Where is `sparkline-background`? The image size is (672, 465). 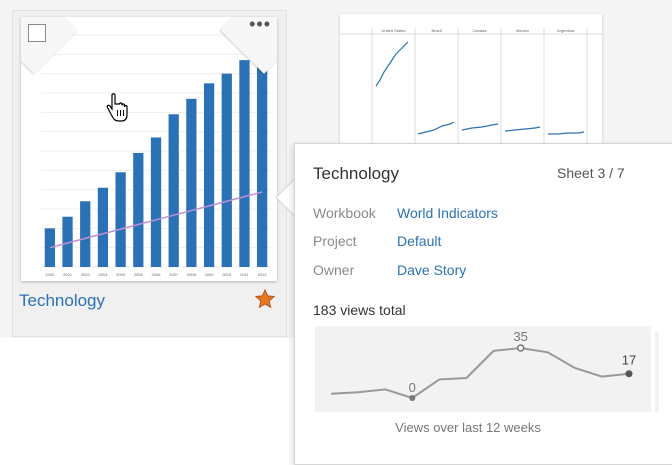
sparkline-background is located at coordinates (483, 369).